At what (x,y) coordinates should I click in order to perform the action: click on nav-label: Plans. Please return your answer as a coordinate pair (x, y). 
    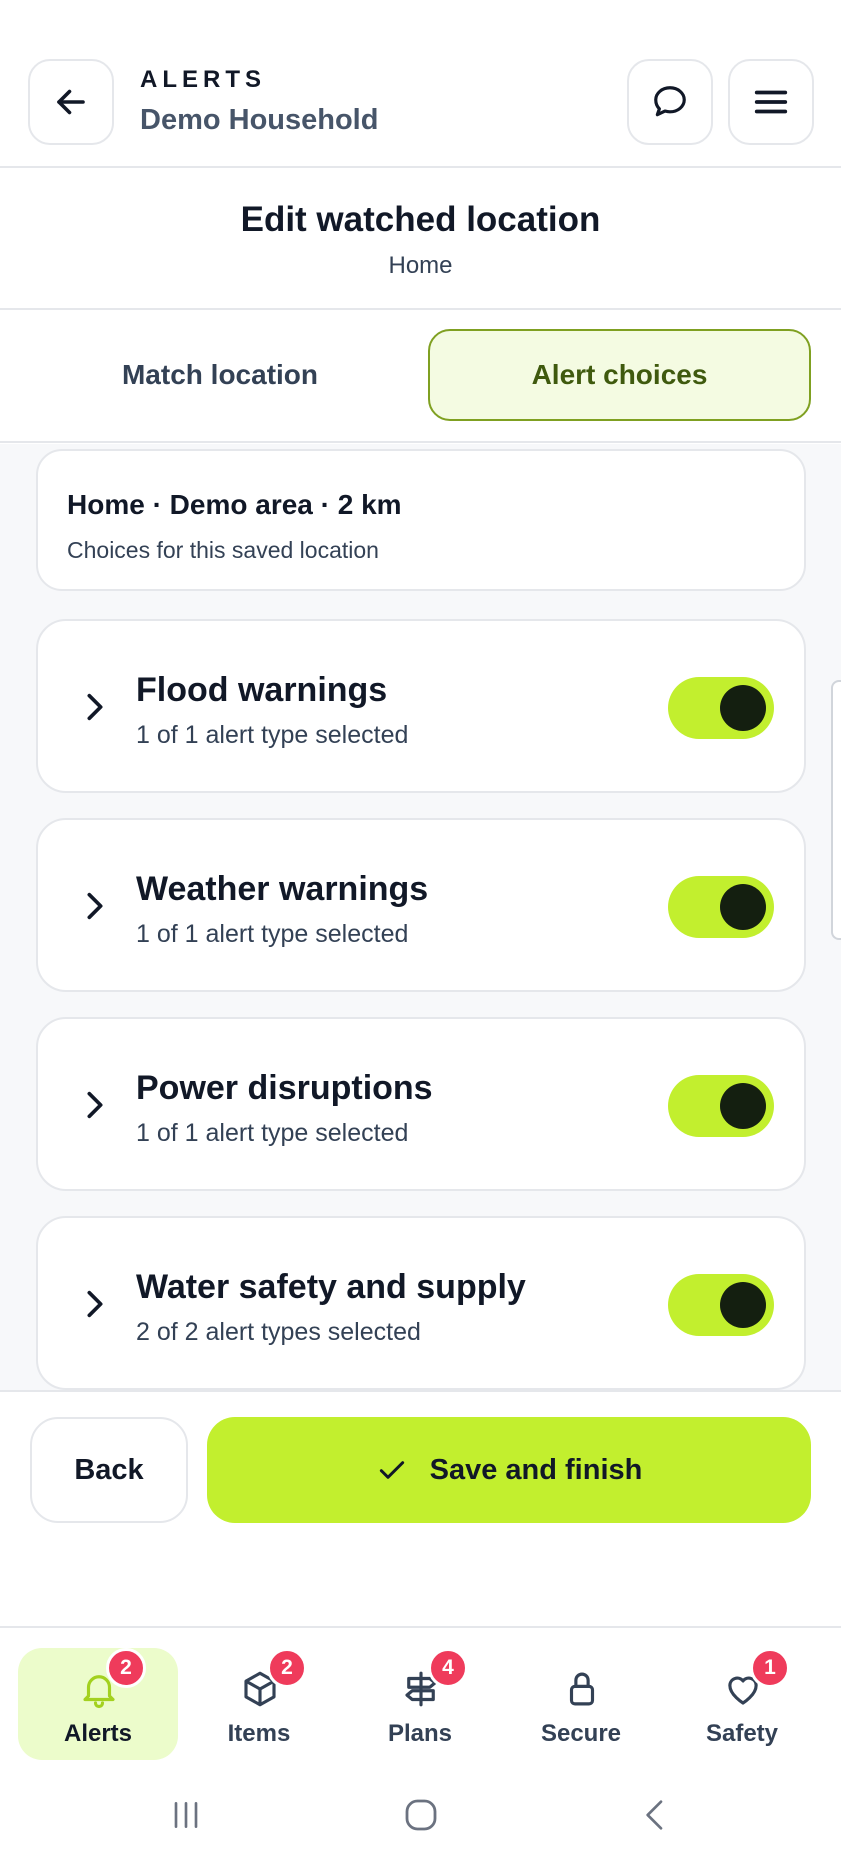
    Looking at the image, I should click on (420, 1733).